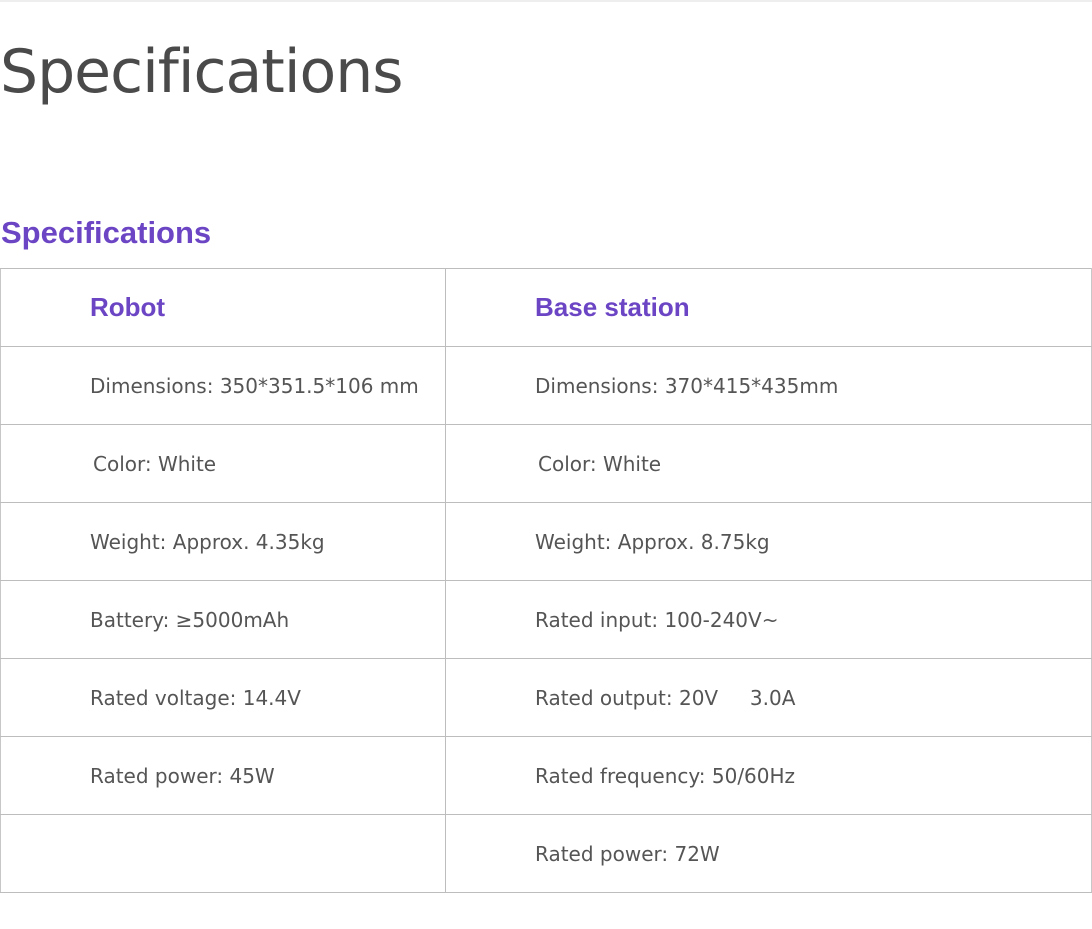 Image resolution: width=1092 pixels, height=929 pixels. Describe the element at coordinates (687, 385) in the screenshot. I see `base-dimensions: Dimensions: 370*415*435mm` at that location.